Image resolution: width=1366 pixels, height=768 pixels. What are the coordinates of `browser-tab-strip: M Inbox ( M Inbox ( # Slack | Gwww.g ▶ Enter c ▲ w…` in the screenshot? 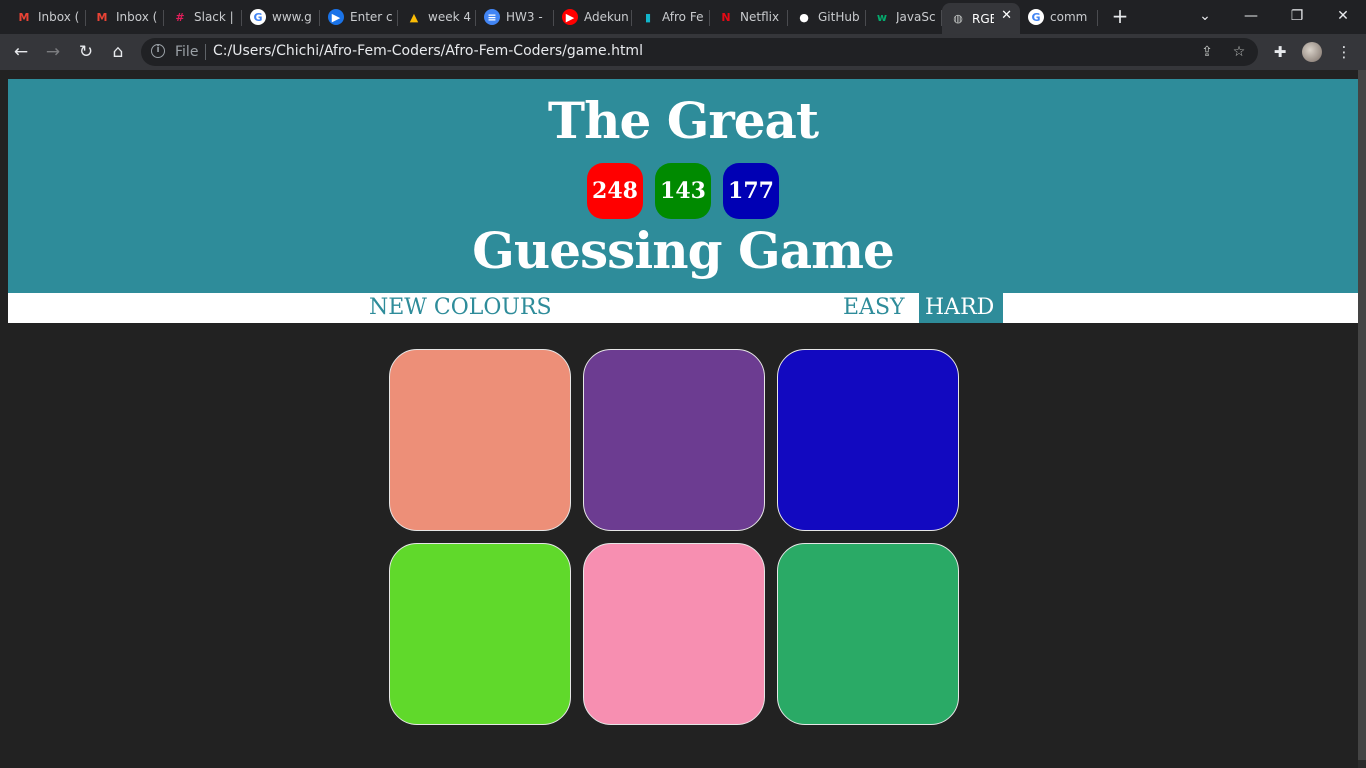 It's located at (683, 17).